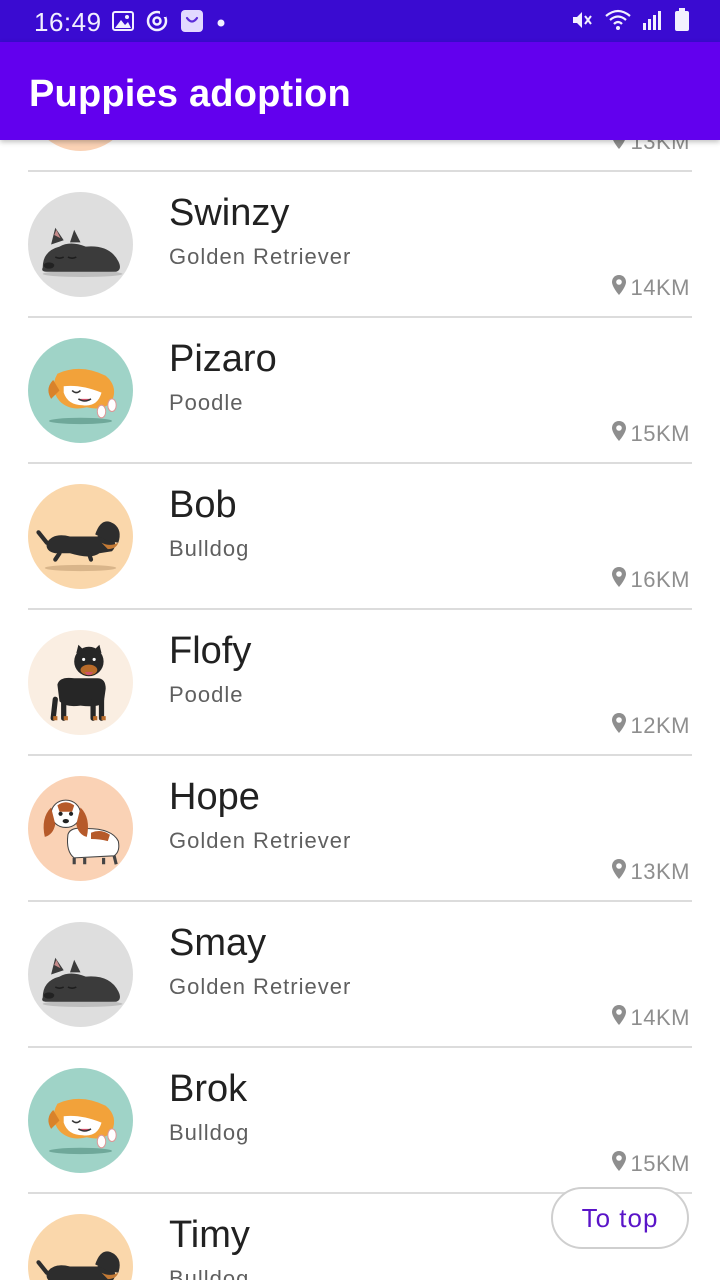 The width and height of the screenshot is (720, 1280). I want to click on puppy-list-item: Bob Bulldog 16KM, so click(360, 537).